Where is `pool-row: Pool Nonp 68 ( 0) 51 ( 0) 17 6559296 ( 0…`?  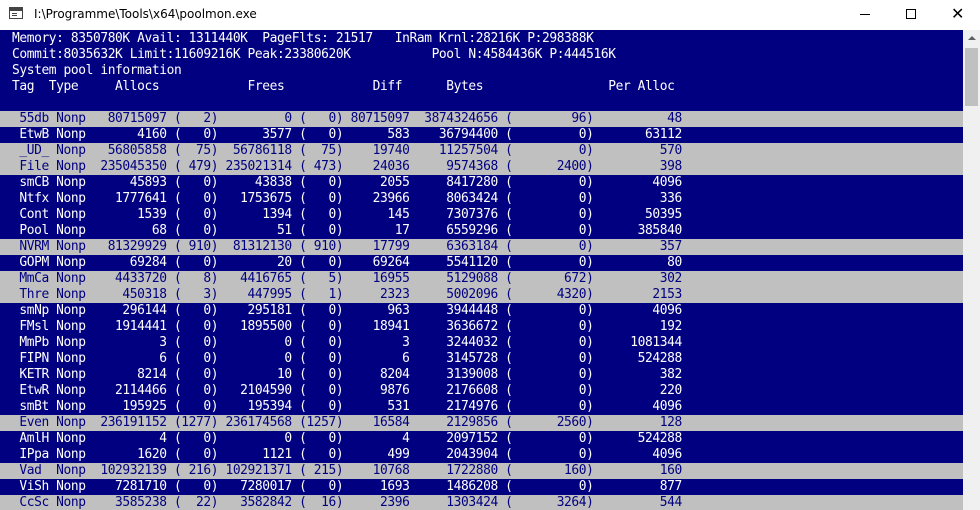 pool-row: Pool Nonp 68 ( 0) 51 ( 0) 17 6559296 ( 0… is located at coordinates (347, 230).